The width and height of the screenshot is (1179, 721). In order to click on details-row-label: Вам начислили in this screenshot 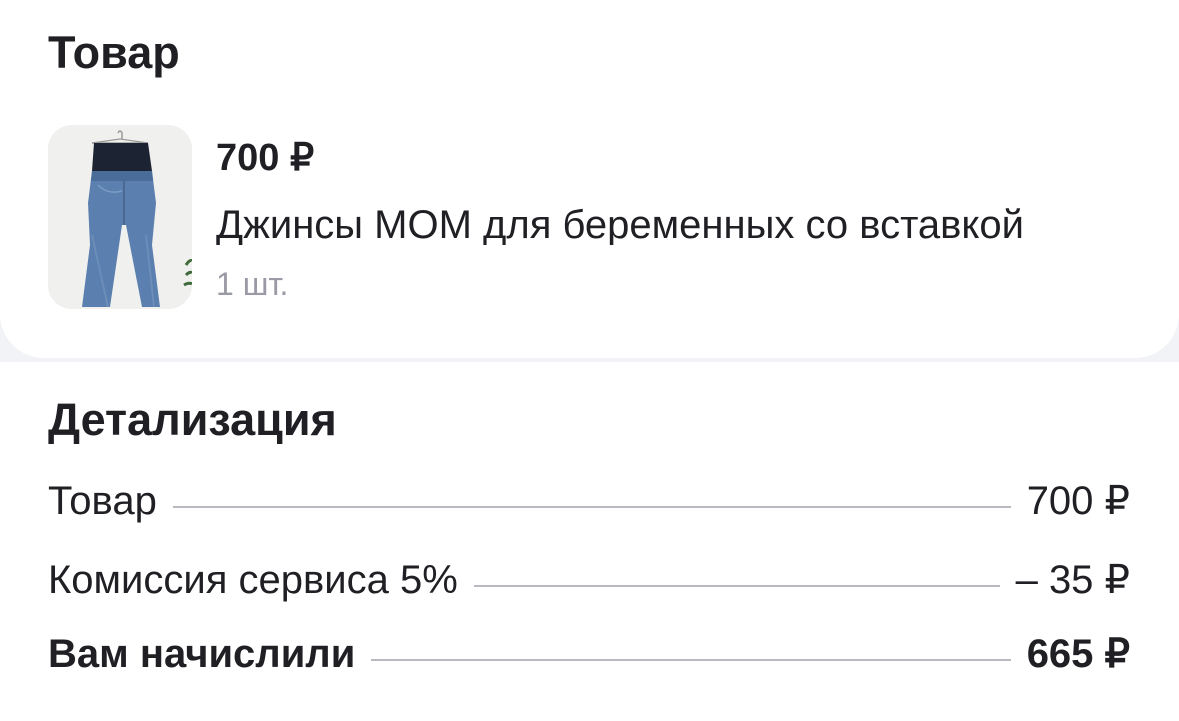, I will do `click(202, 654)`.